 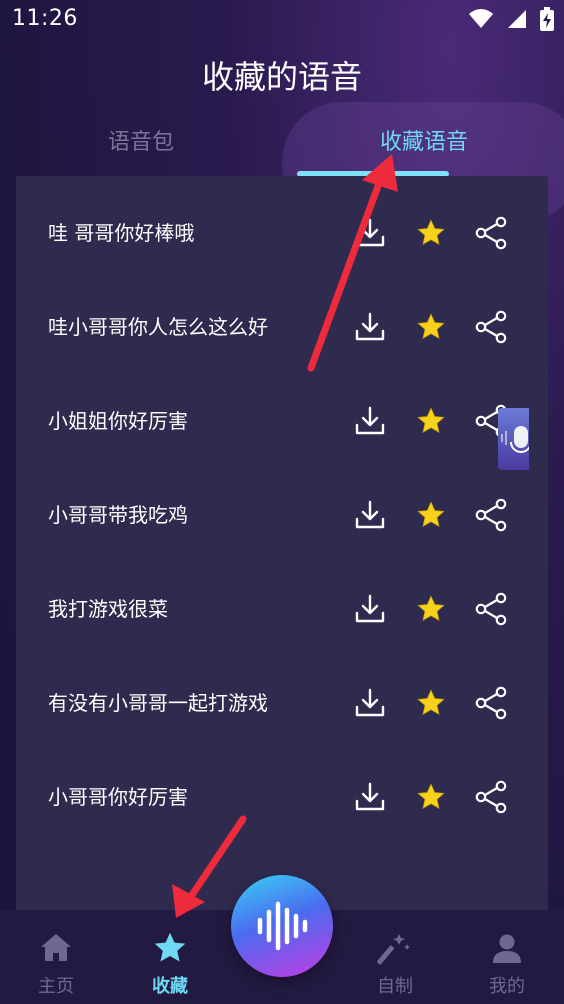 I want to click on home-icon, so click(x=56, y=947).